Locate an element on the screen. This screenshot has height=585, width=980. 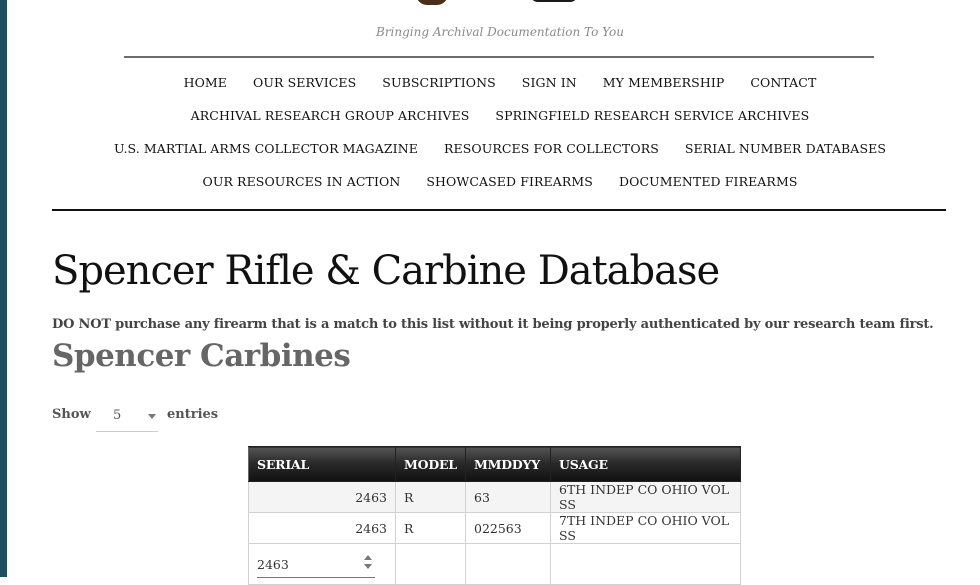
cell-usage: 6TH INDEP CO OHIO VOL SS is located at coordinates (645, 497).